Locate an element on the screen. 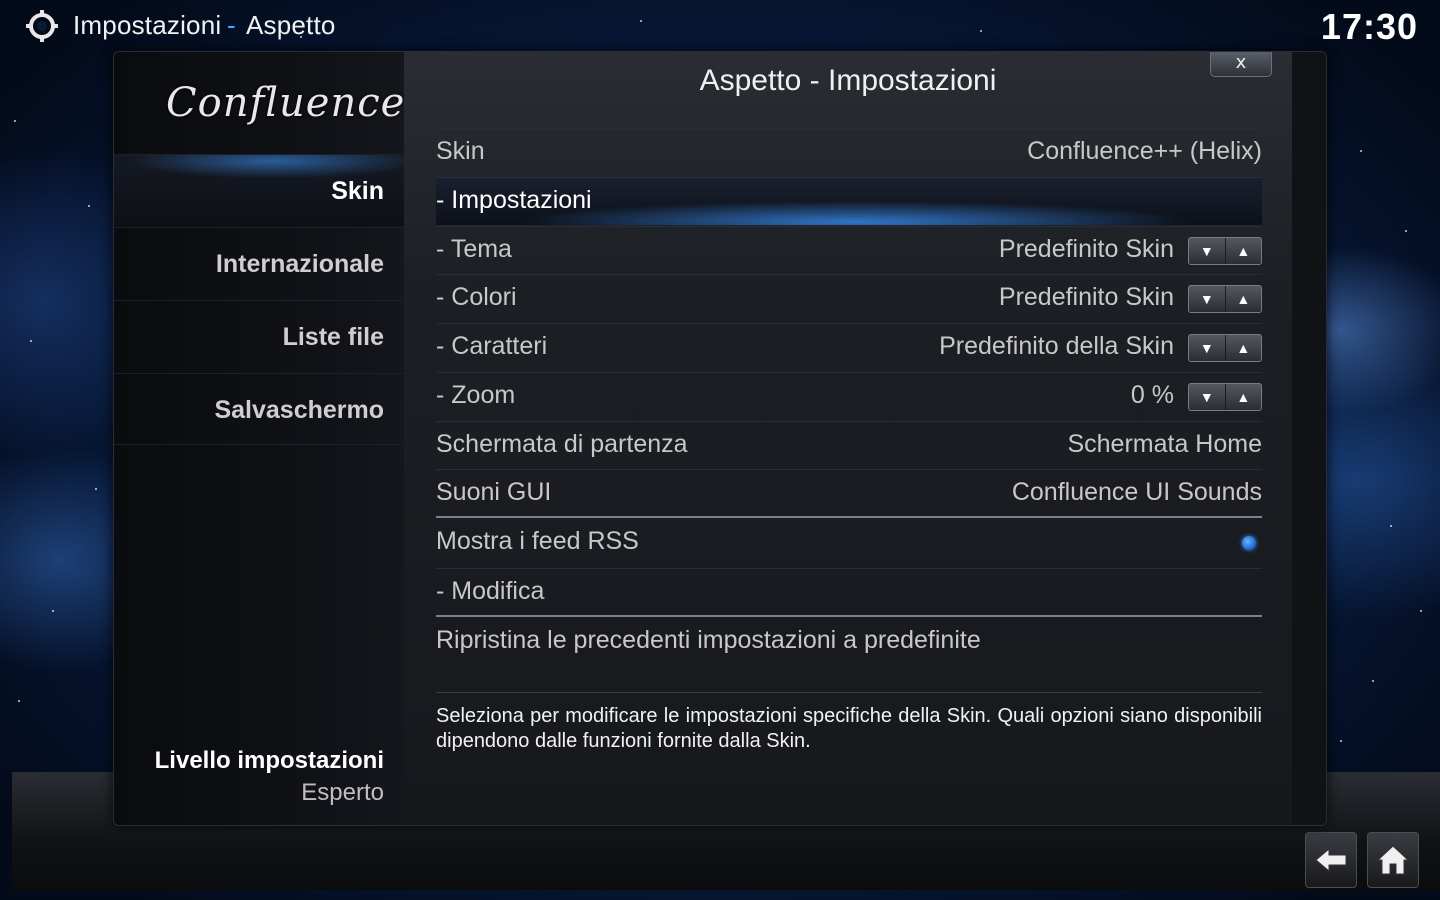 This screenshot has width=1440, height=900. setting-value: Schermata Home is located at coordinates (1164, 444).